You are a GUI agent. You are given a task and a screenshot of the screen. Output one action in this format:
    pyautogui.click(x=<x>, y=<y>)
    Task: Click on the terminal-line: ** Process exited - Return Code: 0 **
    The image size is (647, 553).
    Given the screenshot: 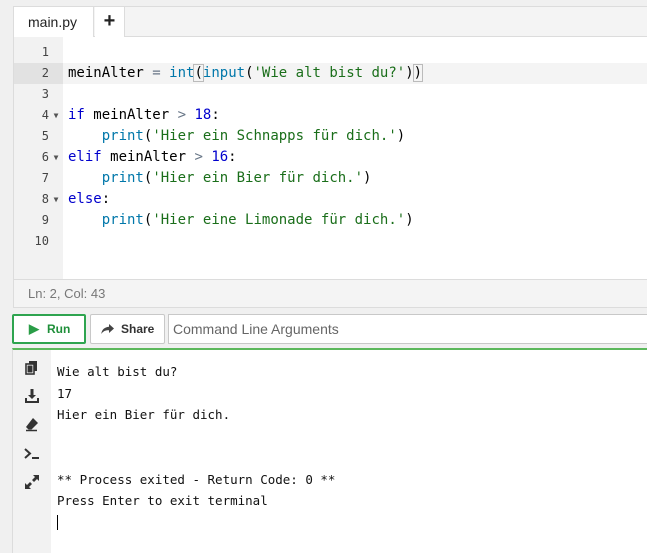 What is the action you would take?
    pyautogui.click(x=196, y=479)
    